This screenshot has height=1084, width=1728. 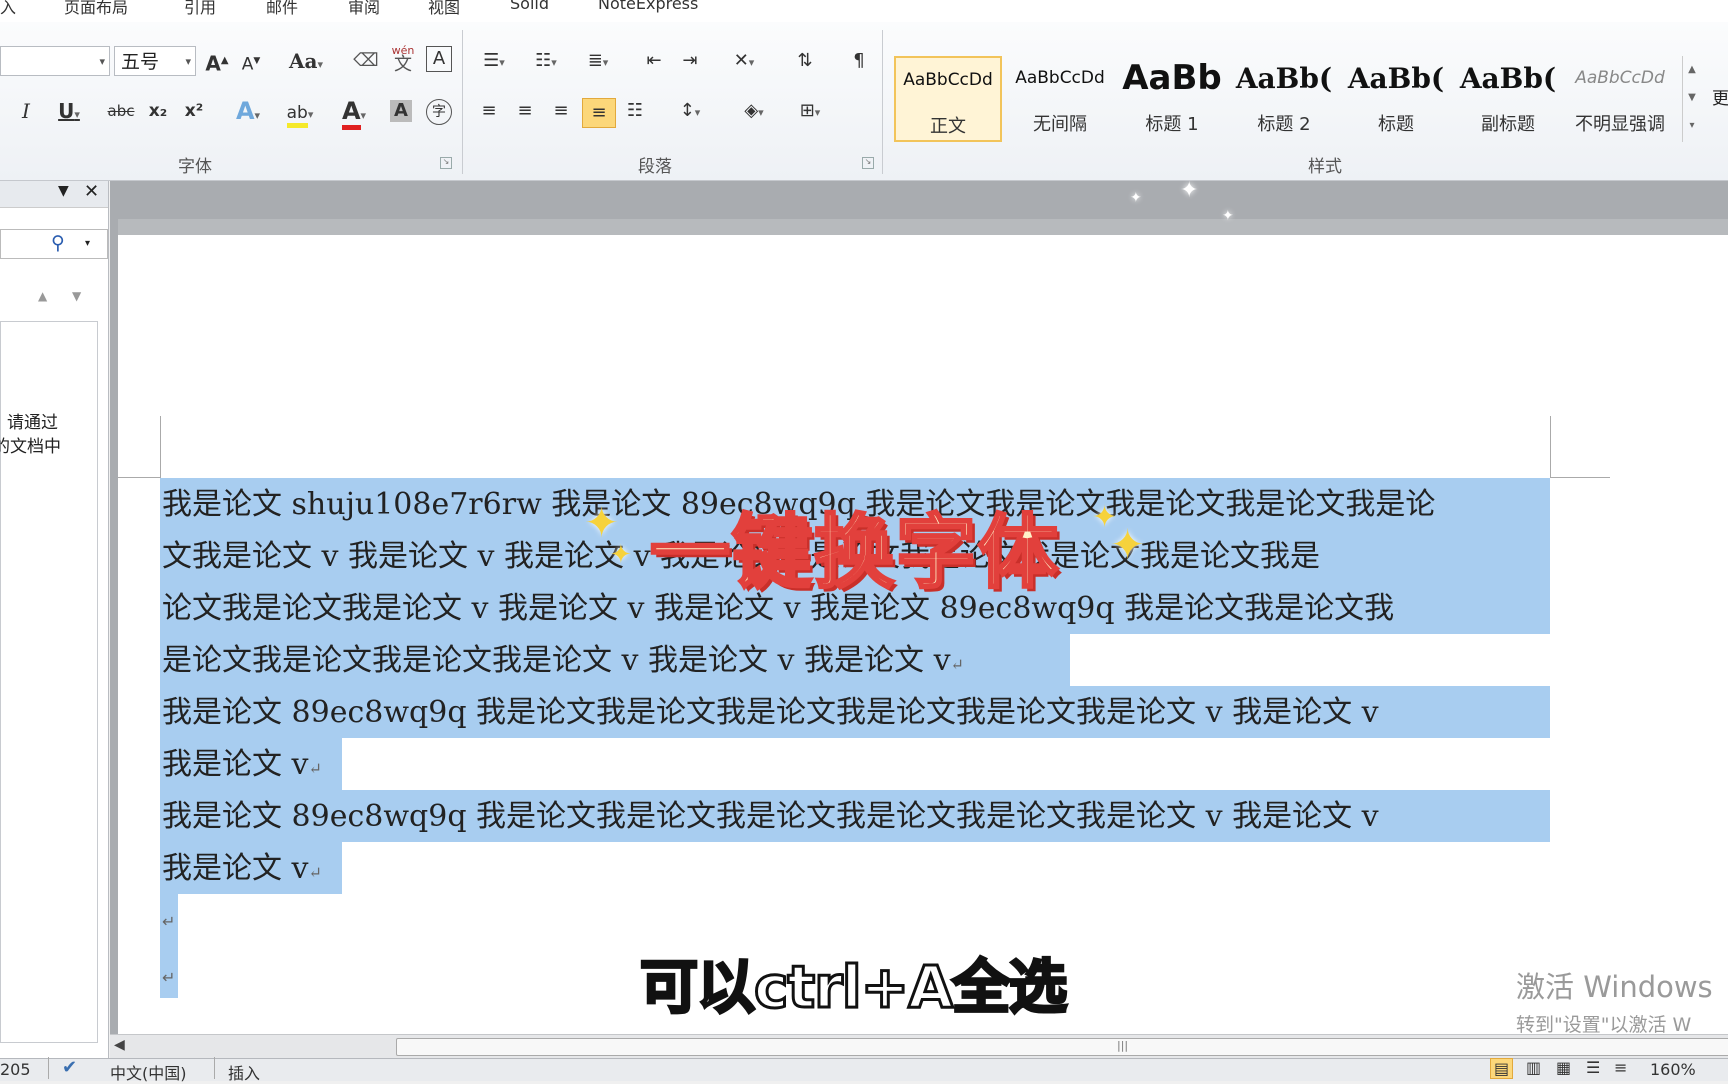 I want to click on phonetic-guide-button: wén 文, so click(x=403, y=59).